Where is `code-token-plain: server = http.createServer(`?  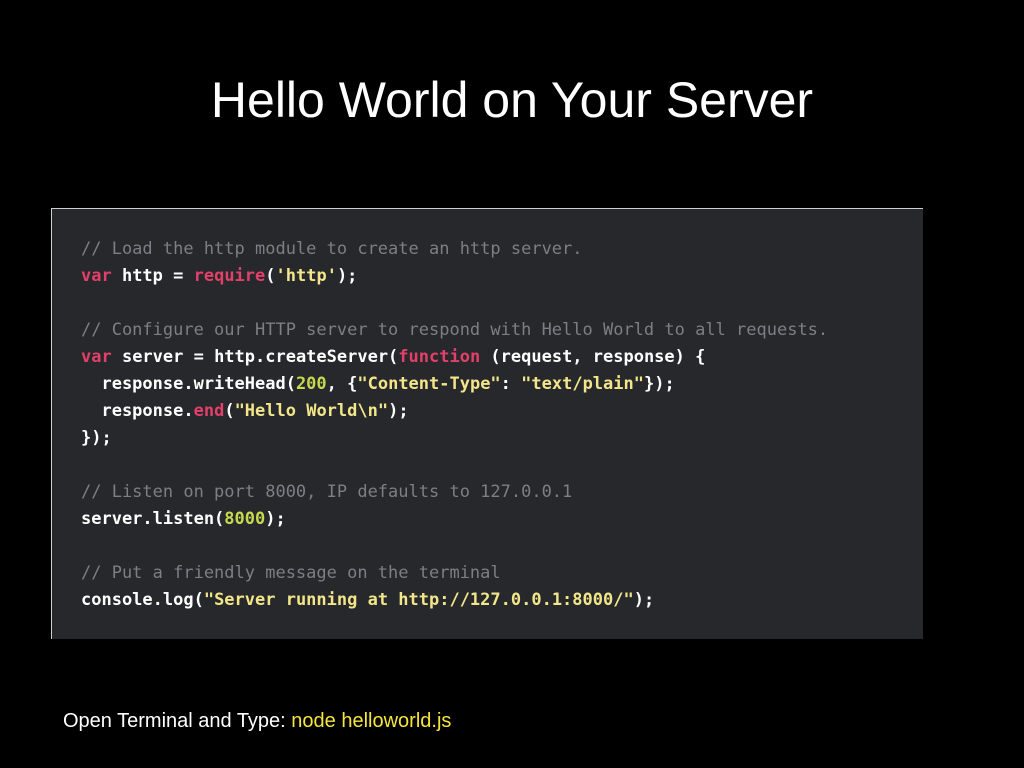
code-token-plain: server = http.createServer( is located at coordinates (255, 357).